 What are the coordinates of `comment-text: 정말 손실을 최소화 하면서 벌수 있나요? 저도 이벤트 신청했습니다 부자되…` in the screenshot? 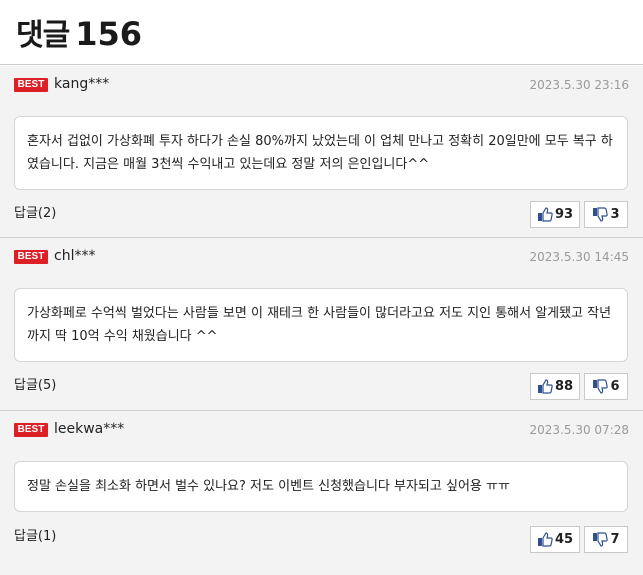 It's located at (321, 486).